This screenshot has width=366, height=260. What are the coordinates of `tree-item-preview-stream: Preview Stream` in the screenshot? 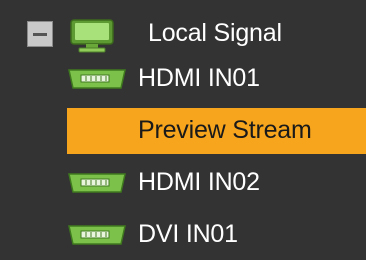 It's located at (216, 131).